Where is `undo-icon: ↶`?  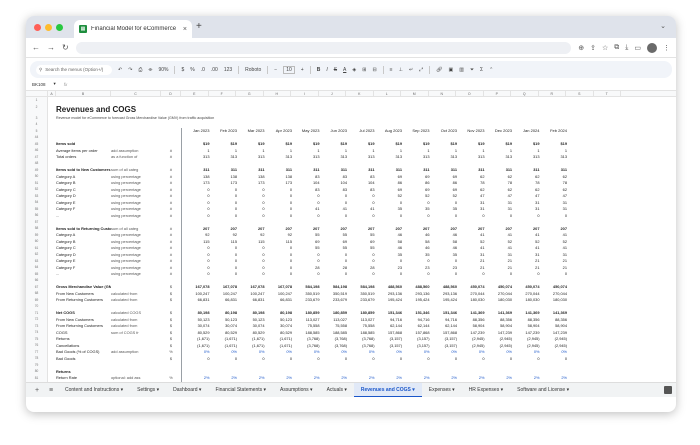 undo-icon: ↶ is located at coordinates (120, 70).